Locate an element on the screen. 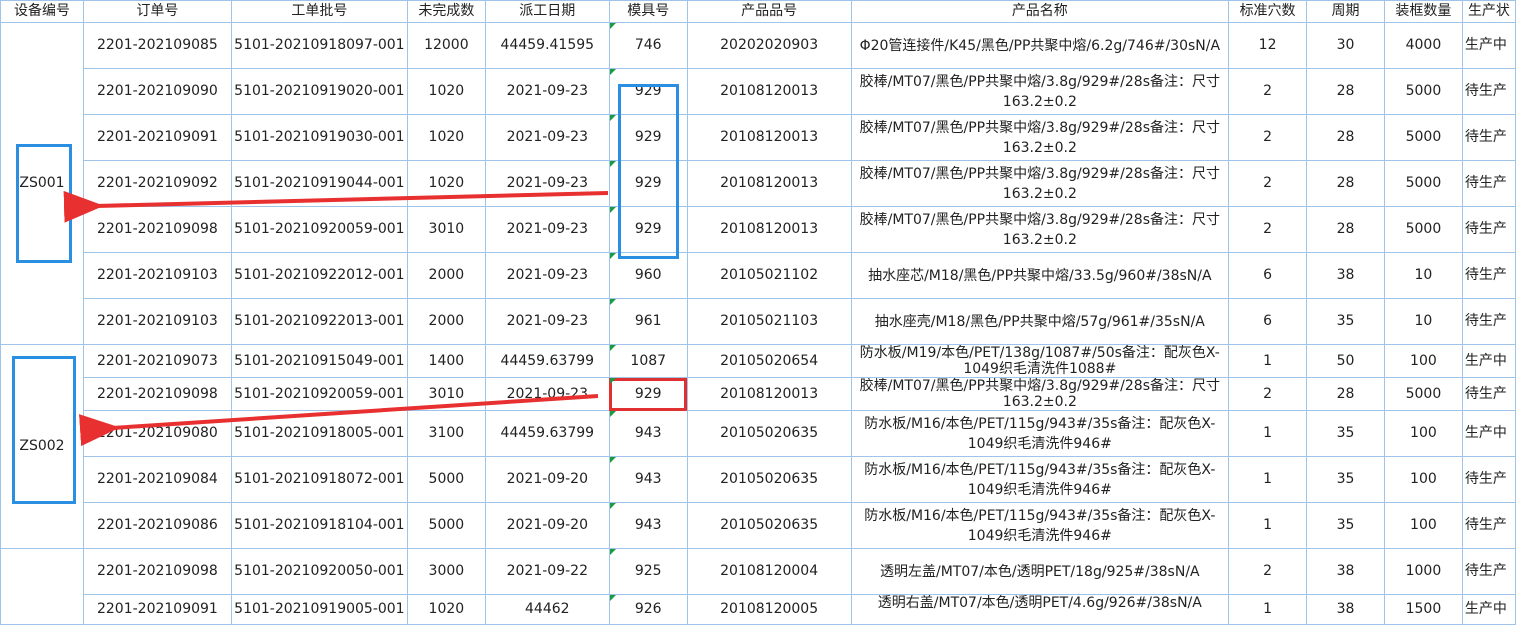 The width and height of the screenshot is (1516, 625). mold-cell: 961 is located at coordinates (648, 321).